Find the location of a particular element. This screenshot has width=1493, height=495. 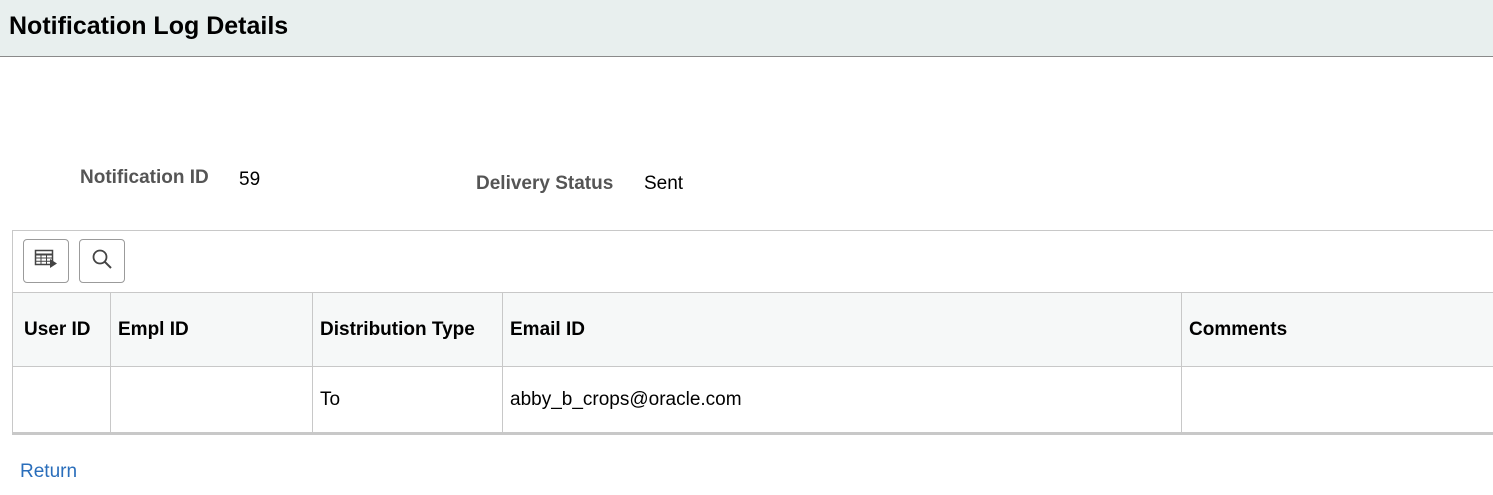

notification-id-label: Notification ID is located at coordinates (144, 177).